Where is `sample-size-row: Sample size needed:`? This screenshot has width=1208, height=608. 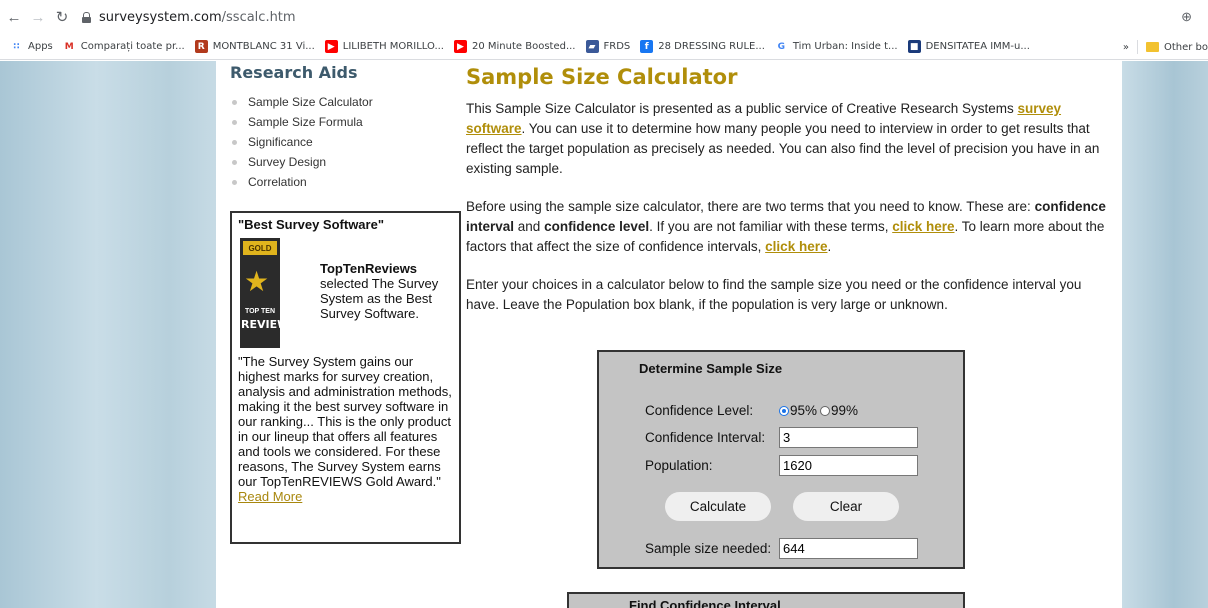 sample-size-row: Sample size needed: is located at coordinates (781, 548).